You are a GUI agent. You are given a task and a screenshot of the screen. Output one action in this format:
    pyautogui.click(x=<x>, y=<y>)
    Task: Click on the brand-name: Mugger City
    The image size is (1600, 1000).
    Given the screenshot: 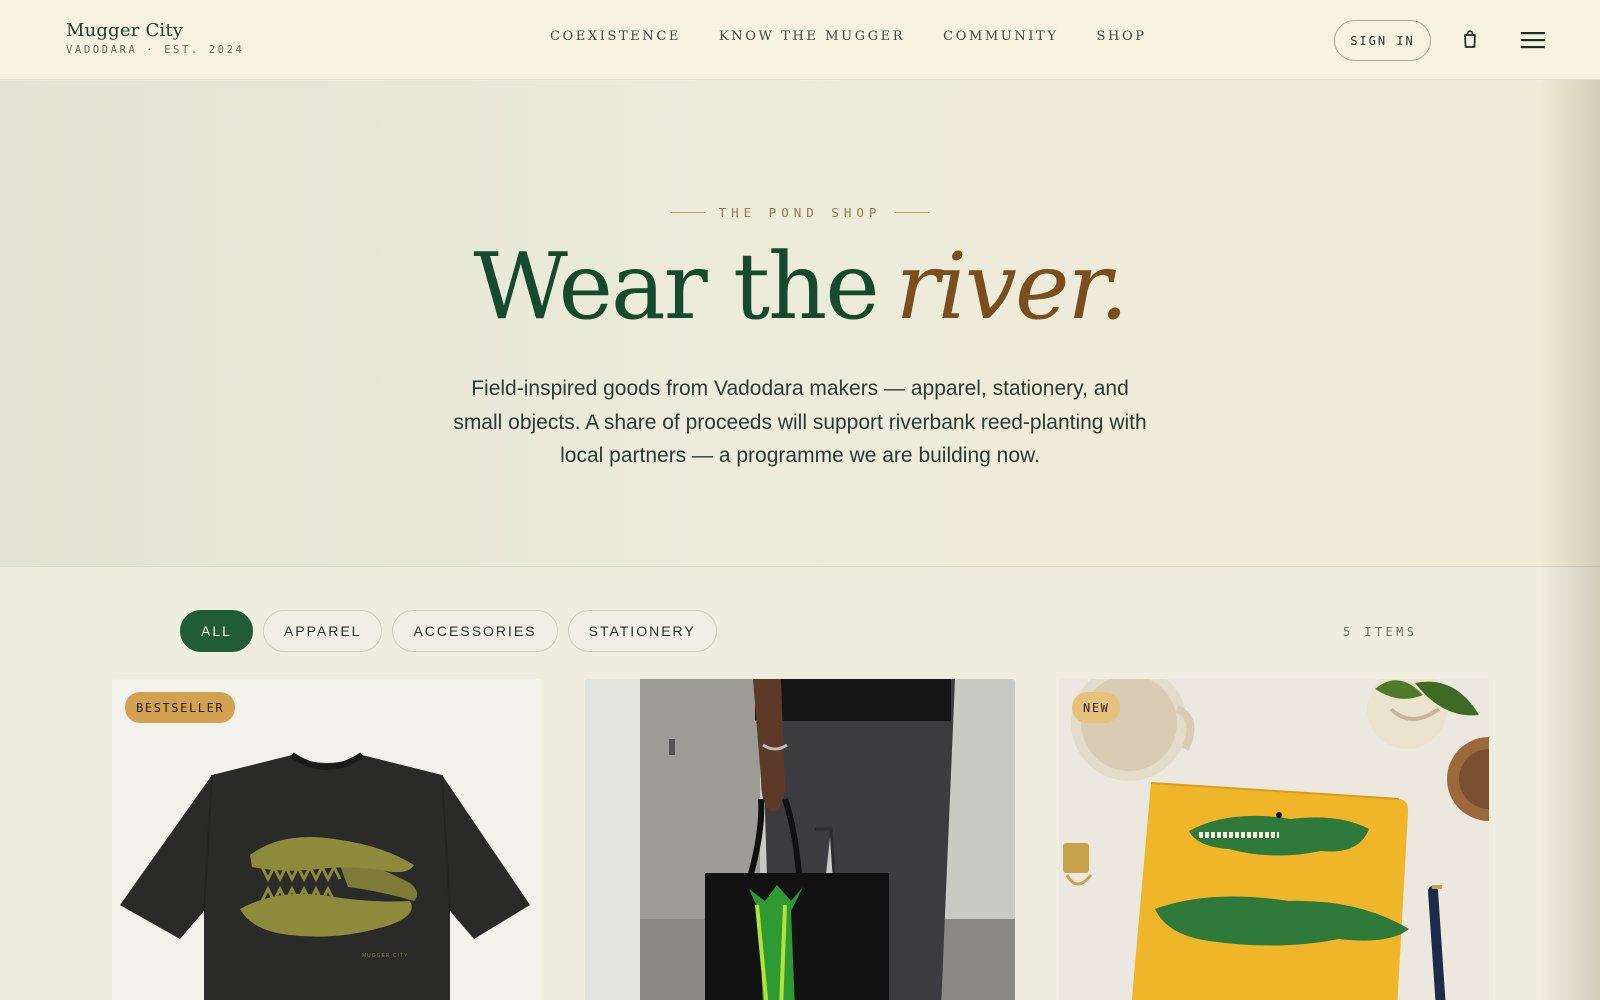 What is the action you would take?
    pyautogui.click(x=125, y=30)
    